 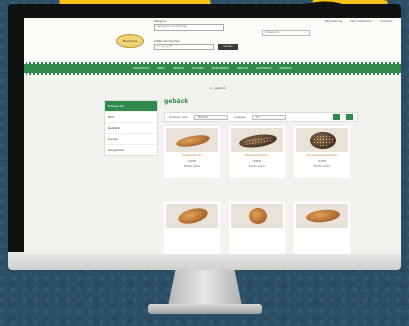 What do you see at coordinates (218, 88) in the screenshot?
I see `breadcrumb: ⌂ / gebäck` at bounding box center [218, 88].